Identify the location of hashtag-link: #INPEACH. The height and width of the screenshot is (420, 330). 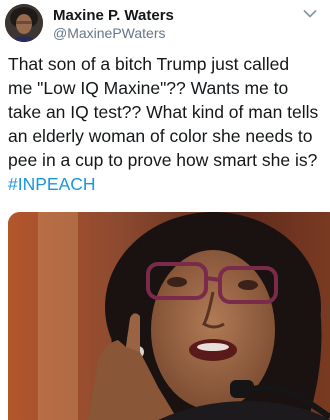
(52, 184).